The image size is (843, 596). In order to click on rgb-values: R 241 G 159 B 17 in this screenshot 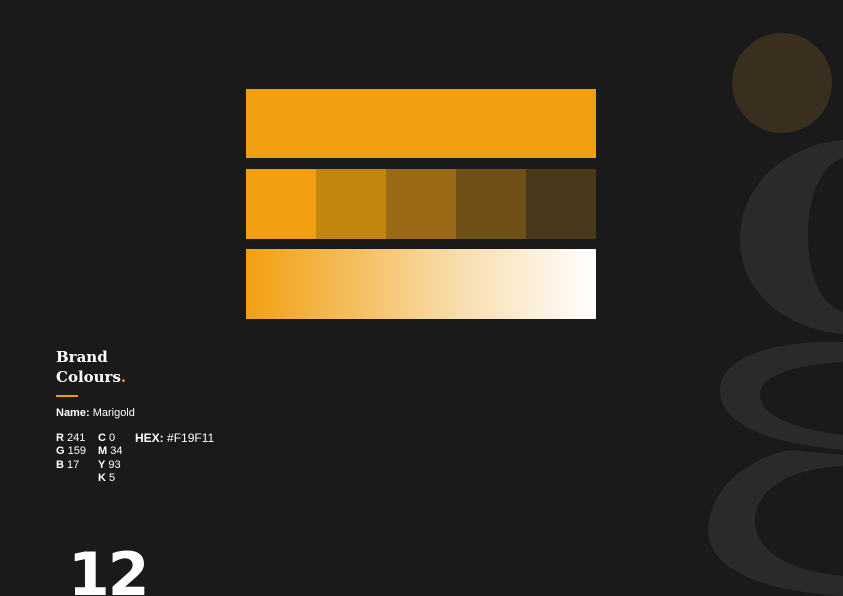, I will do `click(71, 452)`.